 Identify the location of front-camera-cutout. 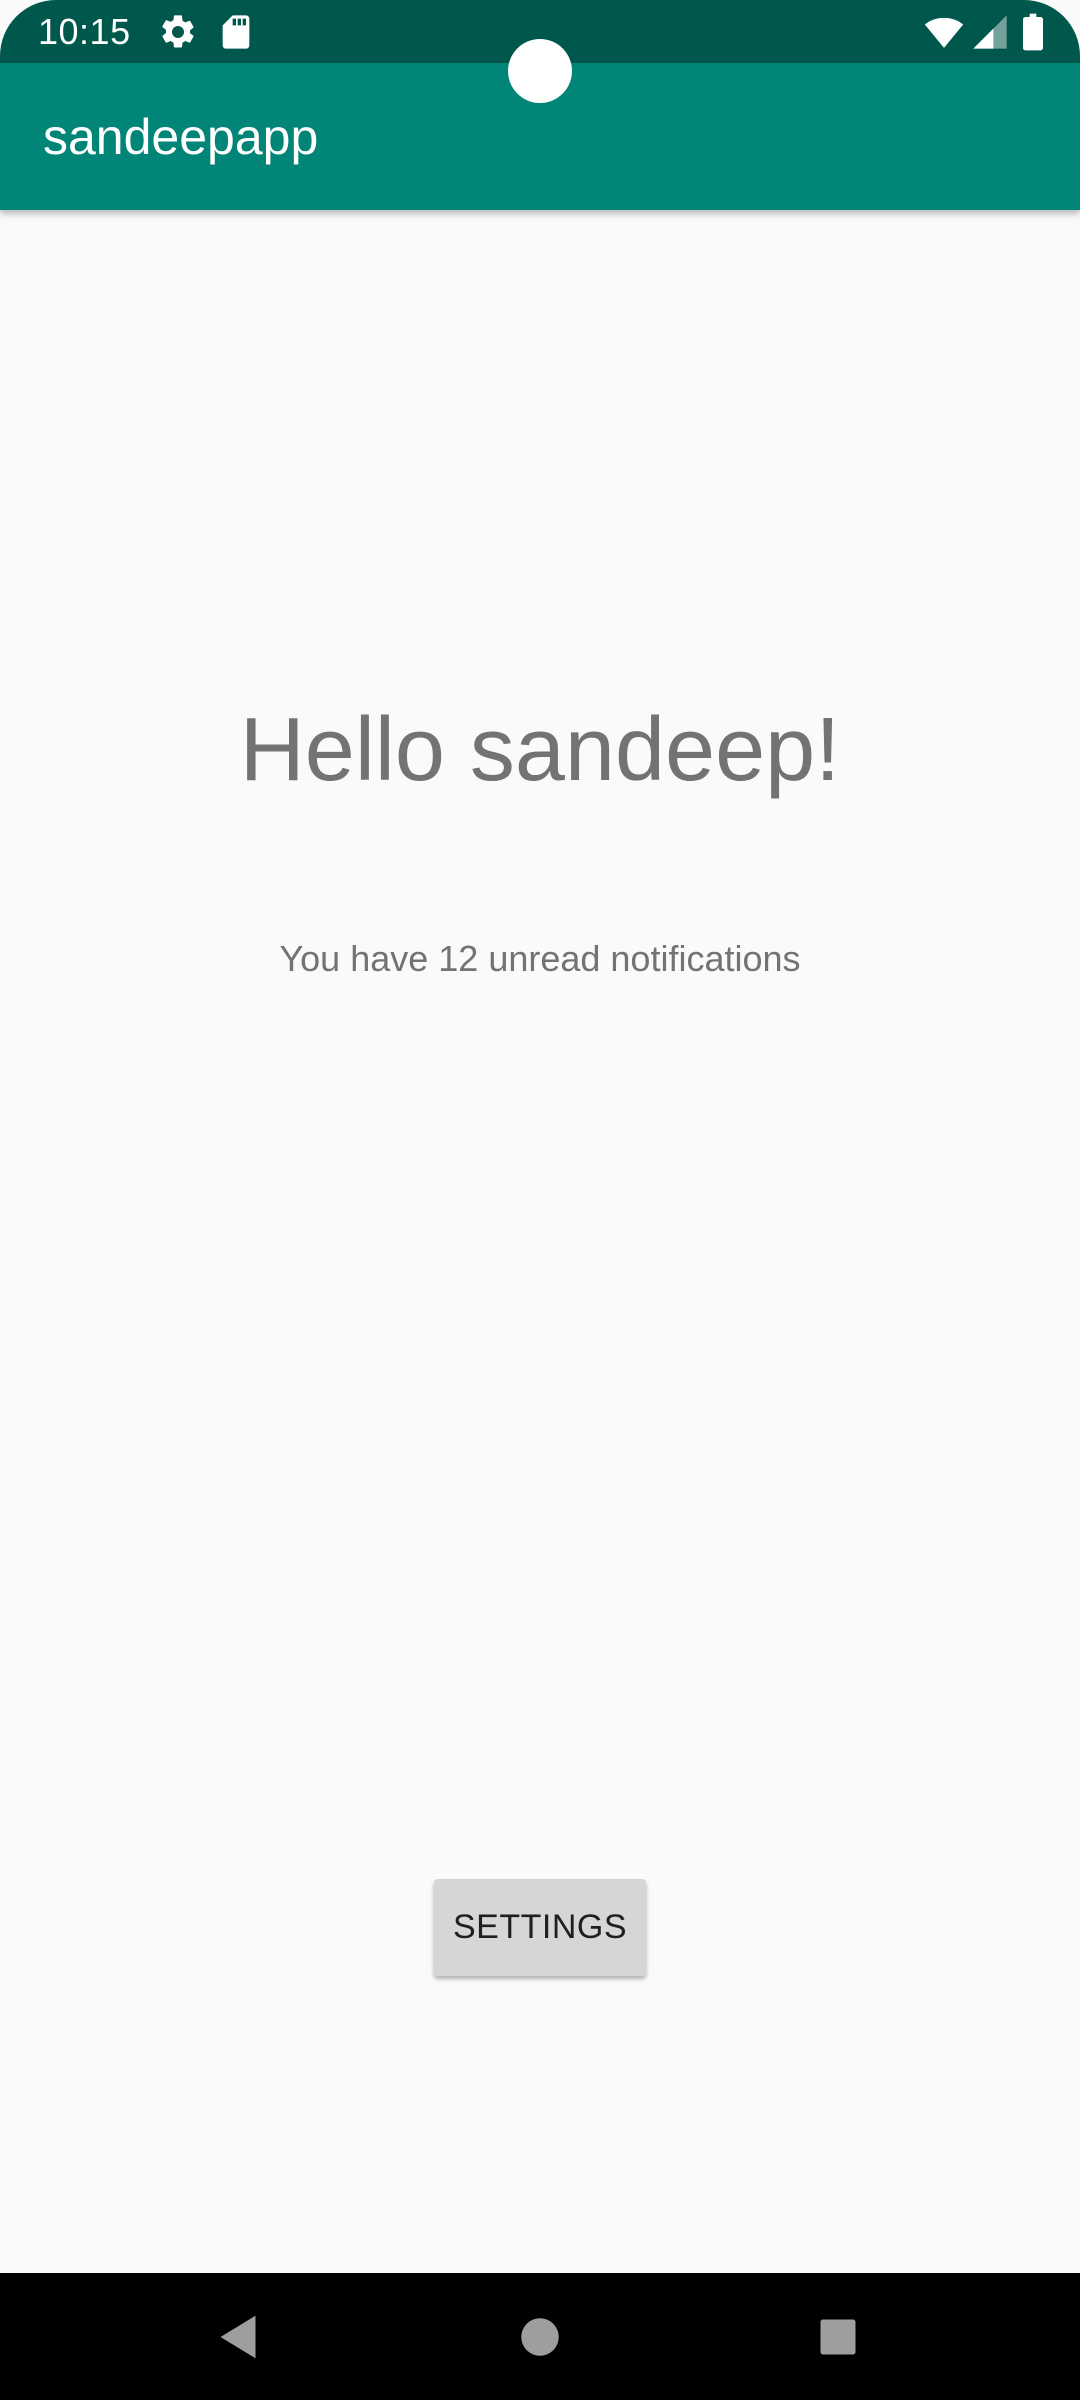
(540, 71).